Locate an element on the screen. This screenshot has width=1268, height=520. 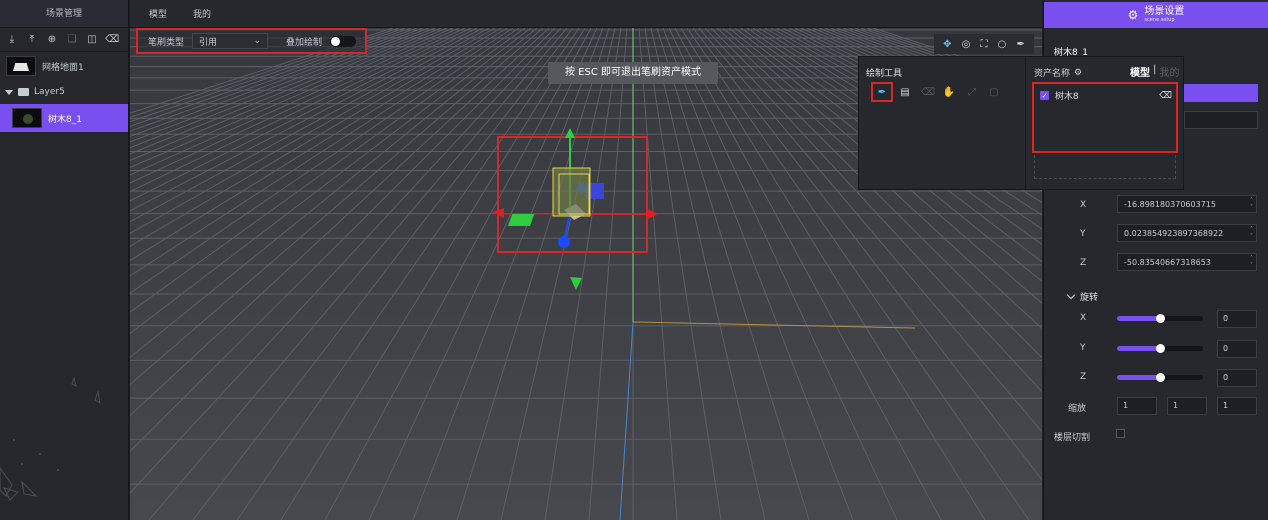
asset-tab-model: 模型 is located at coordinates (1140, 71).